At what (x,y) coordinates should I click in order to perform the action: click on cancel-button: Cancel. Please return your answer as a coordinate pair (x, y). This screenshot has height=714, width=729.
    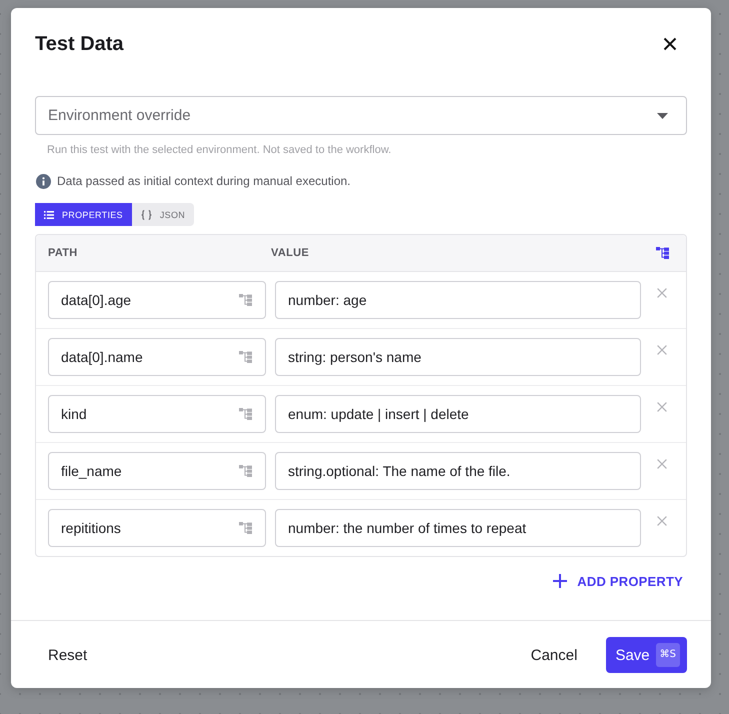
    Looking at the image, I should click on (554, 655).